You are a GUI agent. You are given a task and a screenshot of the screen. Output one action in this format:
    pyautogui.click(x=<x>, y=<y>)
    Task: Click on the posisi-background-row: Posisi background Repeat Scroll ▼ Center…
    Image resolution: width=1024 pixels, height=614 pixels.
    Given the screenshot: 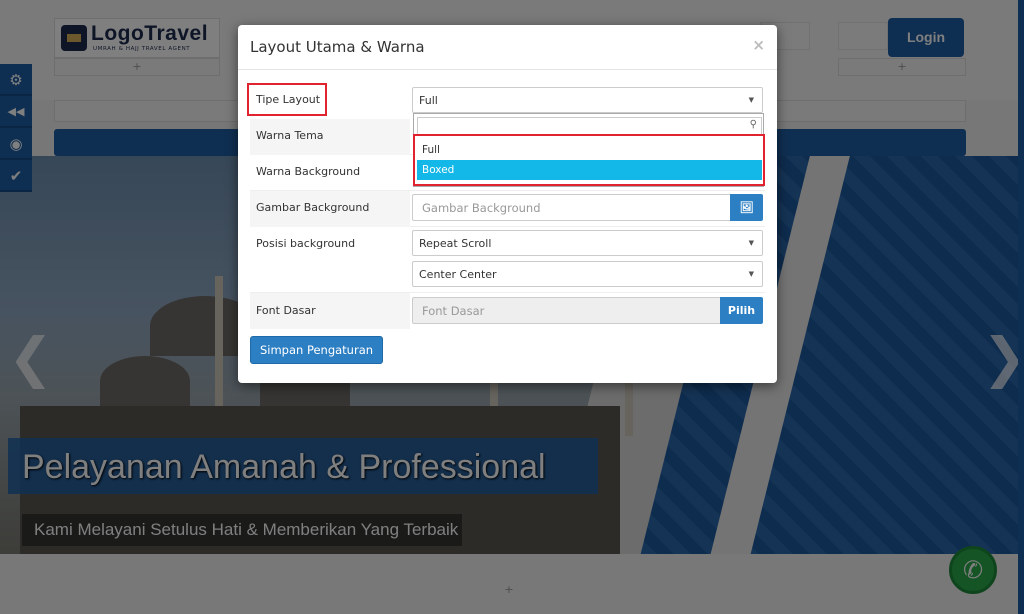 What is the action you would take?
    pyautogui.click(x=507, y=260)
    